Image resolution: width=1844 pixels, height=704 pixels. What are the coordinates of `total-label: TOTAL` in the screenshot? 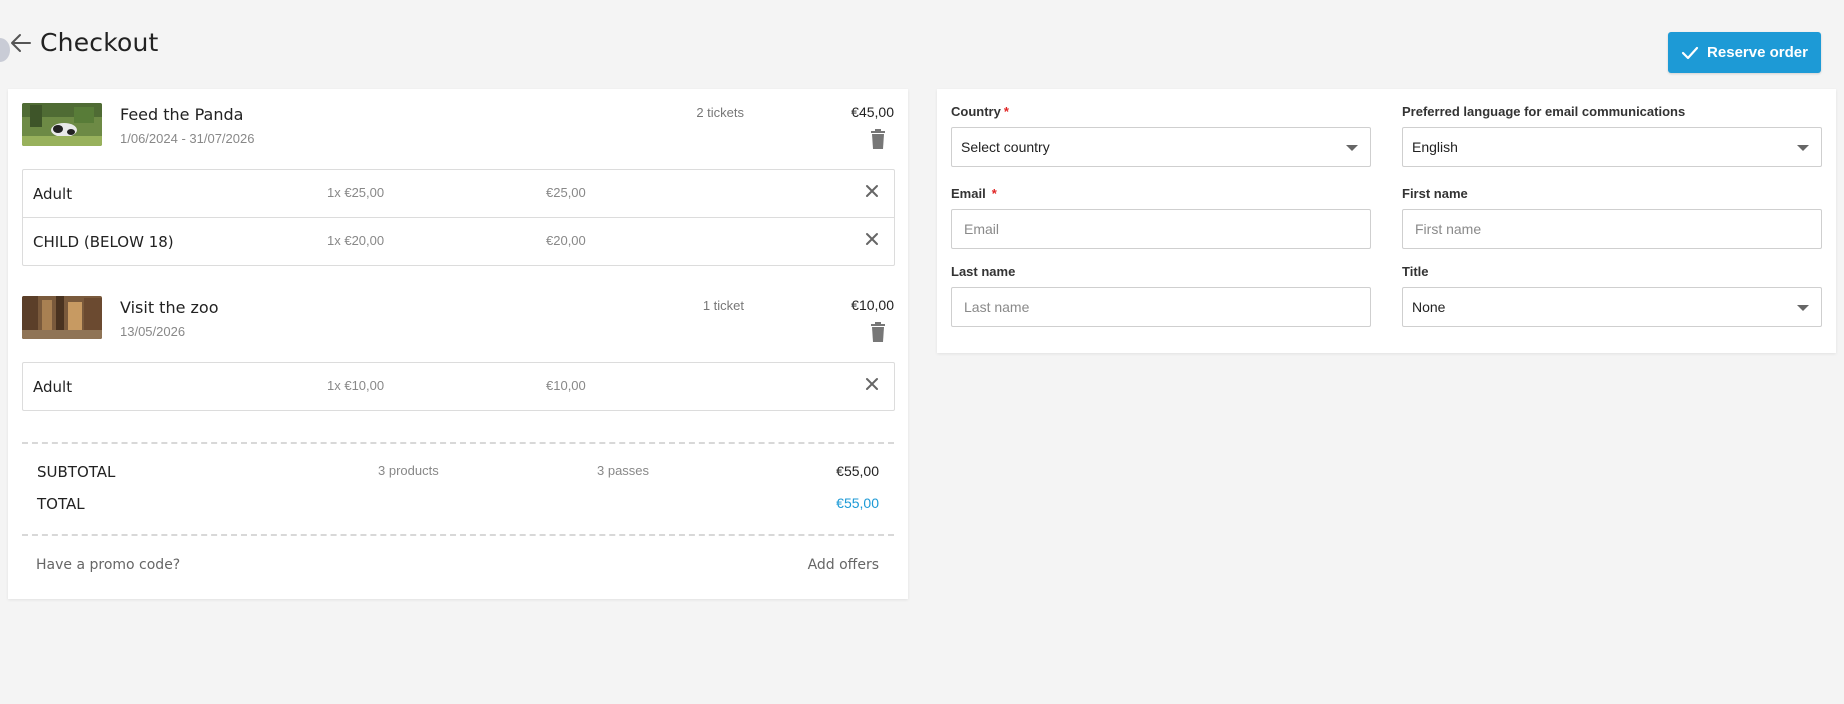 It's located at (61, 504).